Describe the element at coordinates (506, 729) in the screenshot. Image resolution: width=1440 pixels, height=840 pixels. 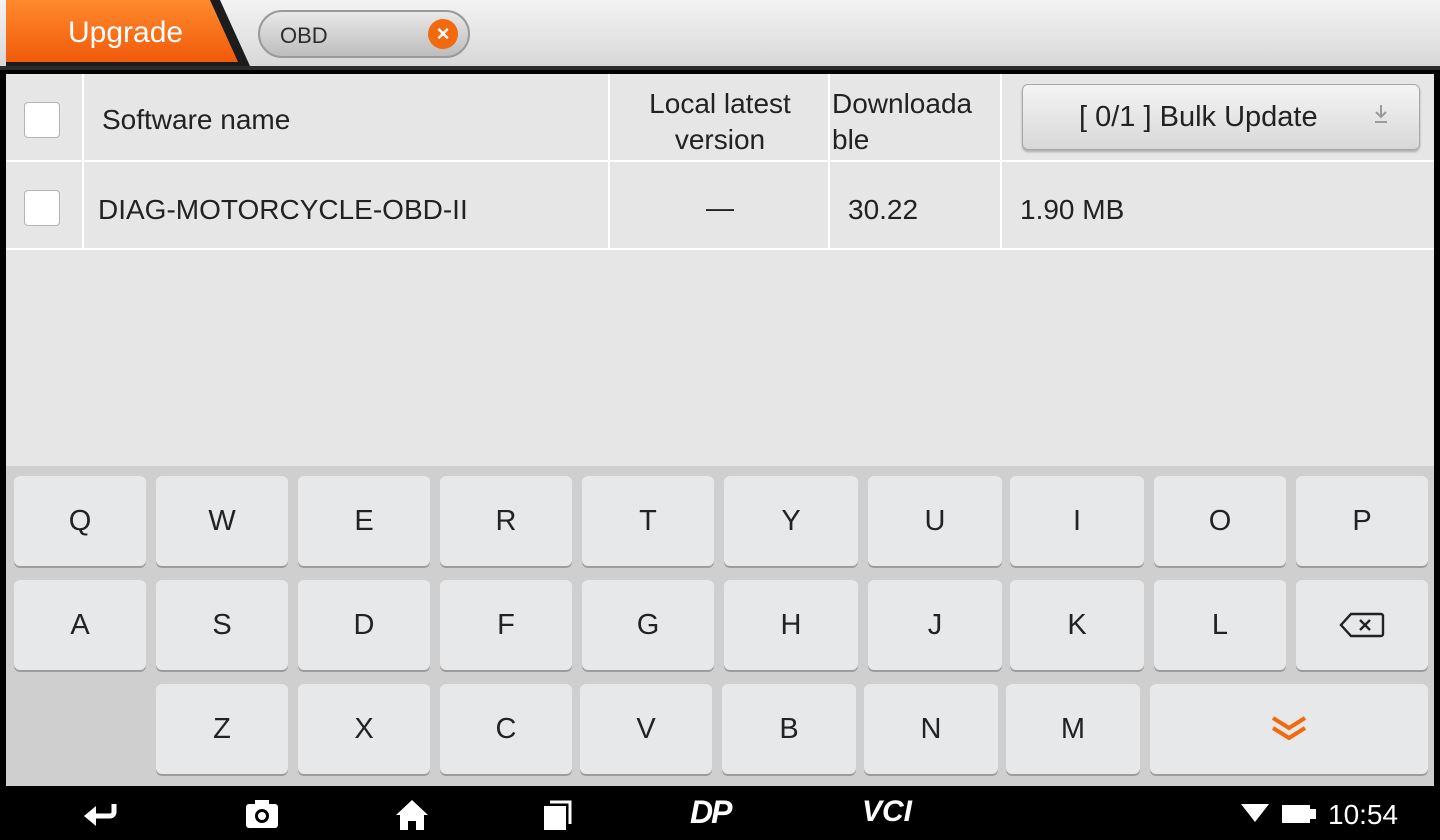
I see `key-c: C` at that location.